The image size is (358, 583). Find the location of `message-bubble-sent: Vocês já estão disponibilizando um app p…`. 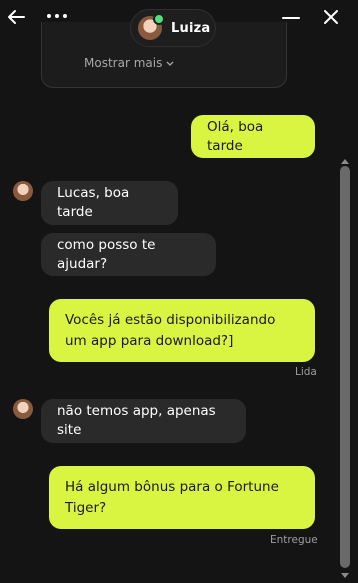

message-bubble-sent: Vocês já estão disponibilizando um app p… is located at coordinates (182, 330).